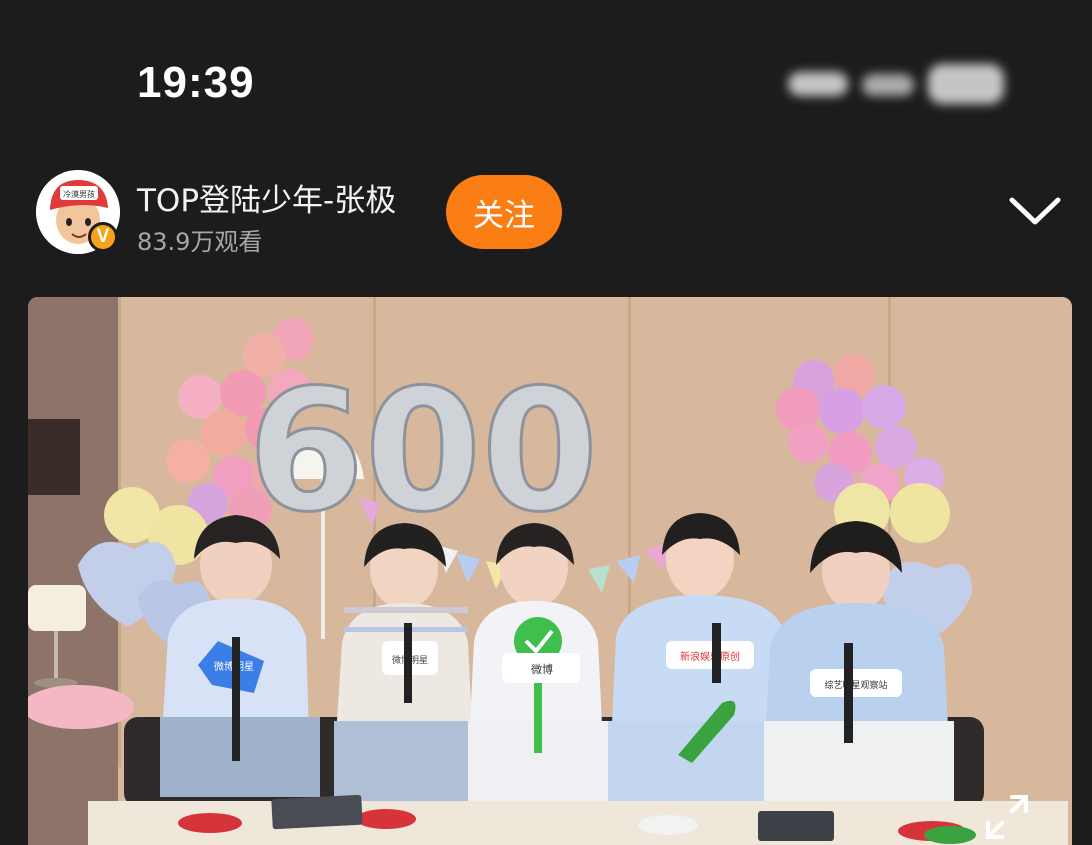 Image resolution: width=1092 pixels, height=845 pixels. I want to click on avatar-cap-text: 冷漠男孩, so click(79, 194).